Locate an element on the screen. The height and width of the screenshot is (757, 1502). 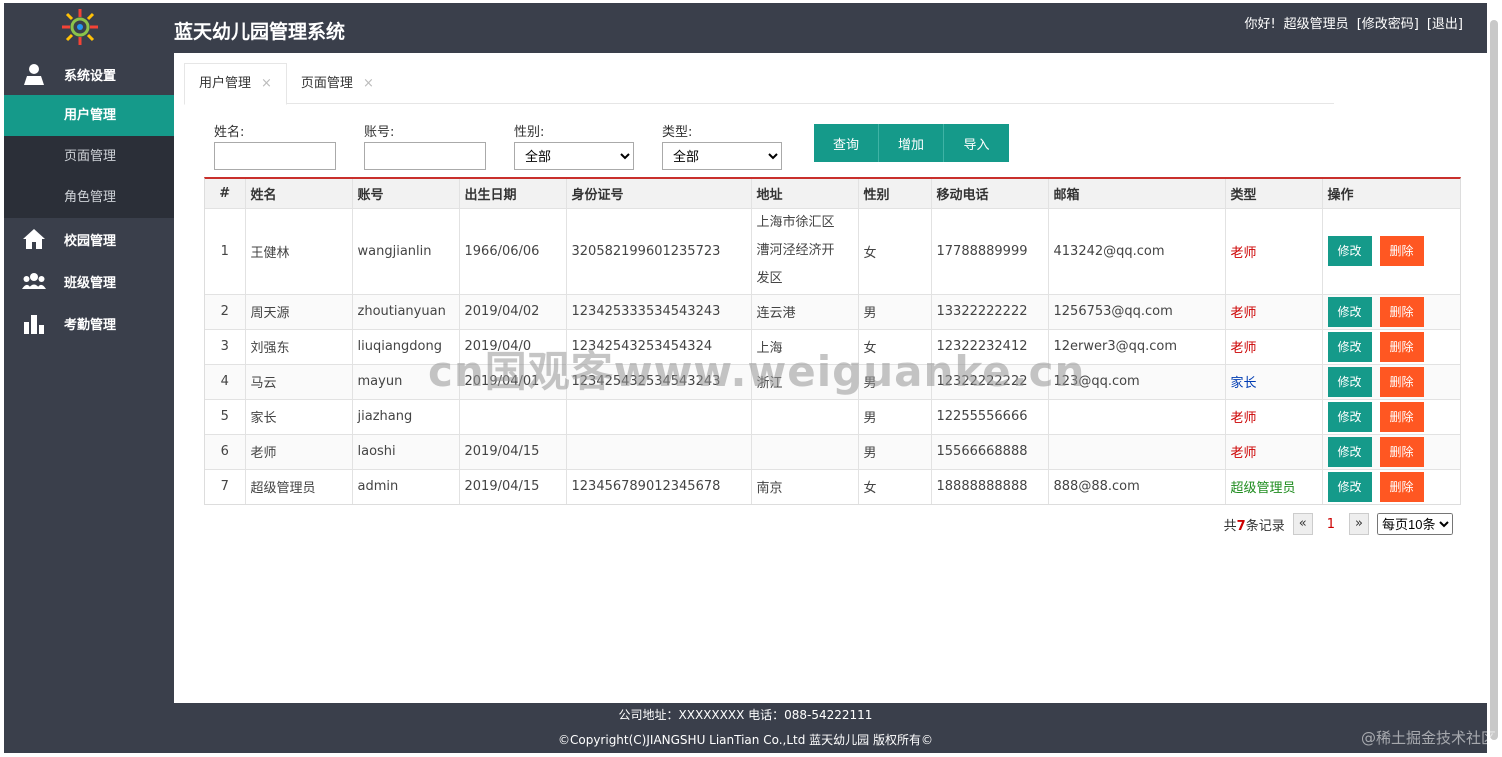
table-row: 5 家长 jiazhang 男 12255556666 老师 修改 删除 is located at coordinates (832, 416).